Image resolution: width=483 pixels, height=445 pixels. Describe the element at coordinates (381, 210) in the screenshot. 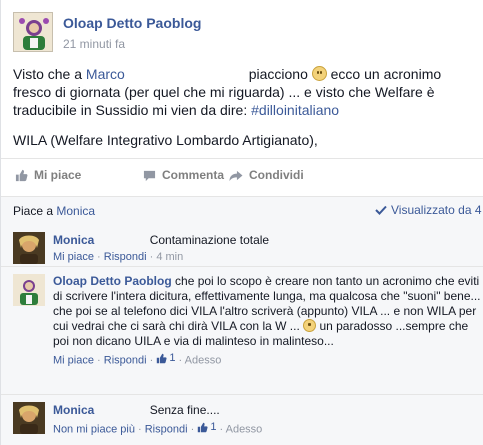

I see `checkmark-icon` at that location.